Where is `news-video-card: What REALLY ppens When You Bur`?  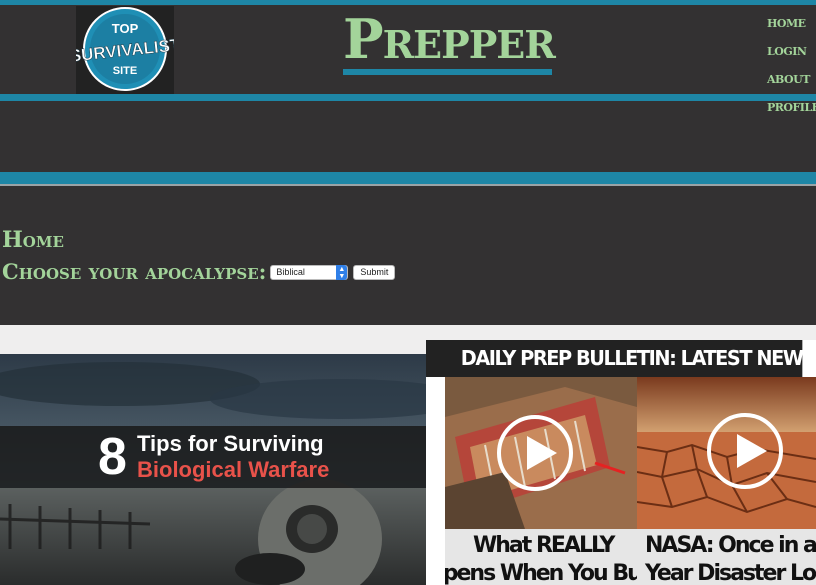 news-video-card: What REALLY ppens When You Bur is located at coordinates (541, 481).